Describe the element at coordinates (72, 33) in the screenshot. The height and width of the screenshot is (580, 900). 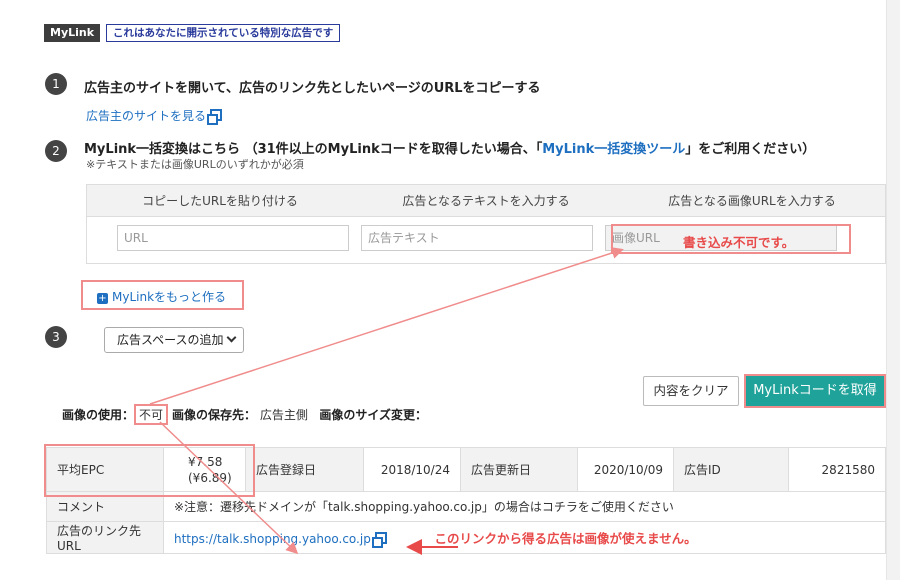
I see `mylink-badge: MyLink` at that location.